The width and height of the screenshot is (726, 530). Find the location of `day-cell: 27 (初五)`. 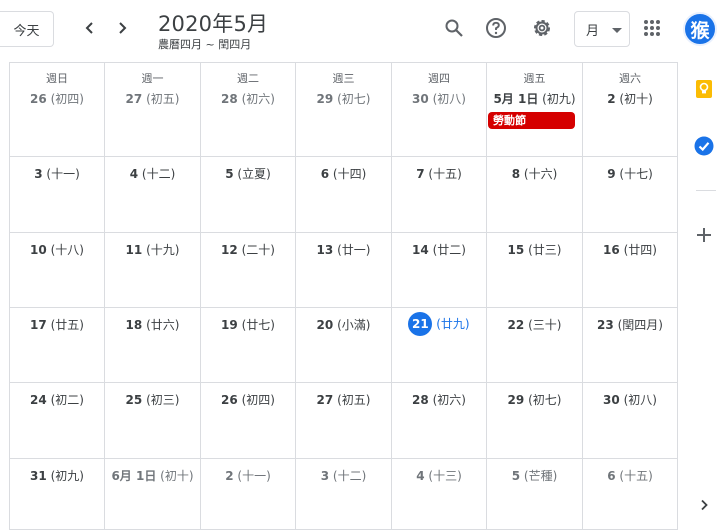

day-cell: 27 (初五) is located at coordinates (344, 421).